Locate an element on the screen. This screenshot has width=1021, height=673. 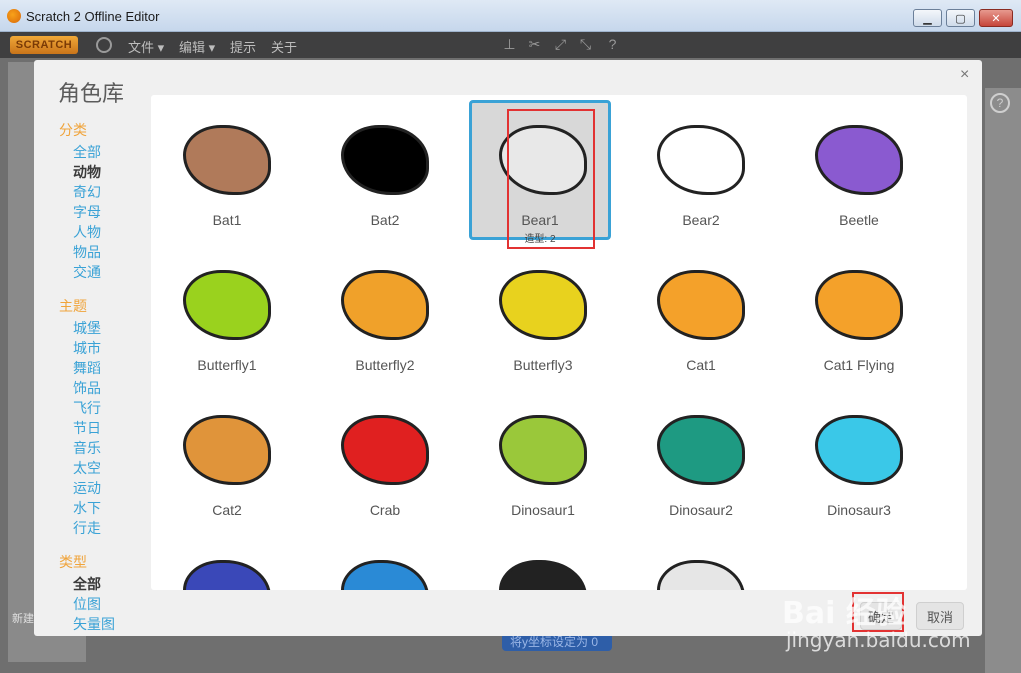
theme-music: 音乐 is located at coordinates (109, 448).